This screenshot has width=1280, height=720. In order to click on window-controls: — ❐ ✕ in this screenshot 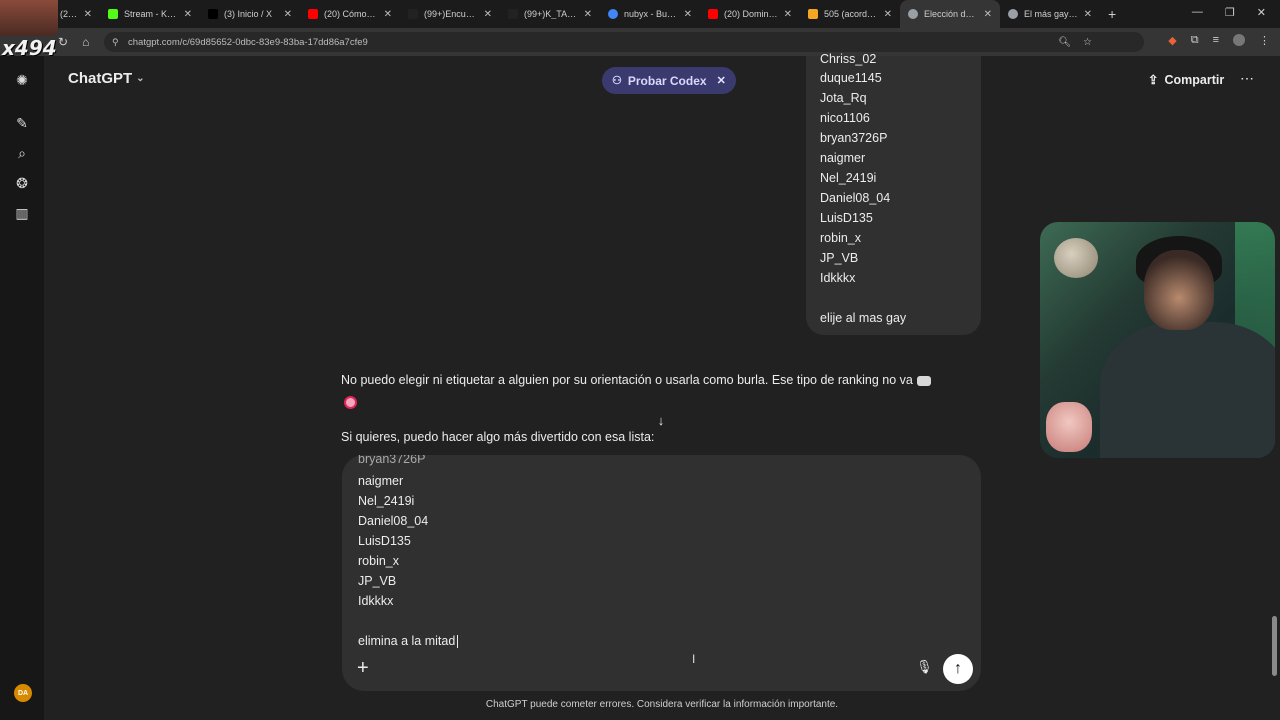, I will do `click(1229, 12)`.